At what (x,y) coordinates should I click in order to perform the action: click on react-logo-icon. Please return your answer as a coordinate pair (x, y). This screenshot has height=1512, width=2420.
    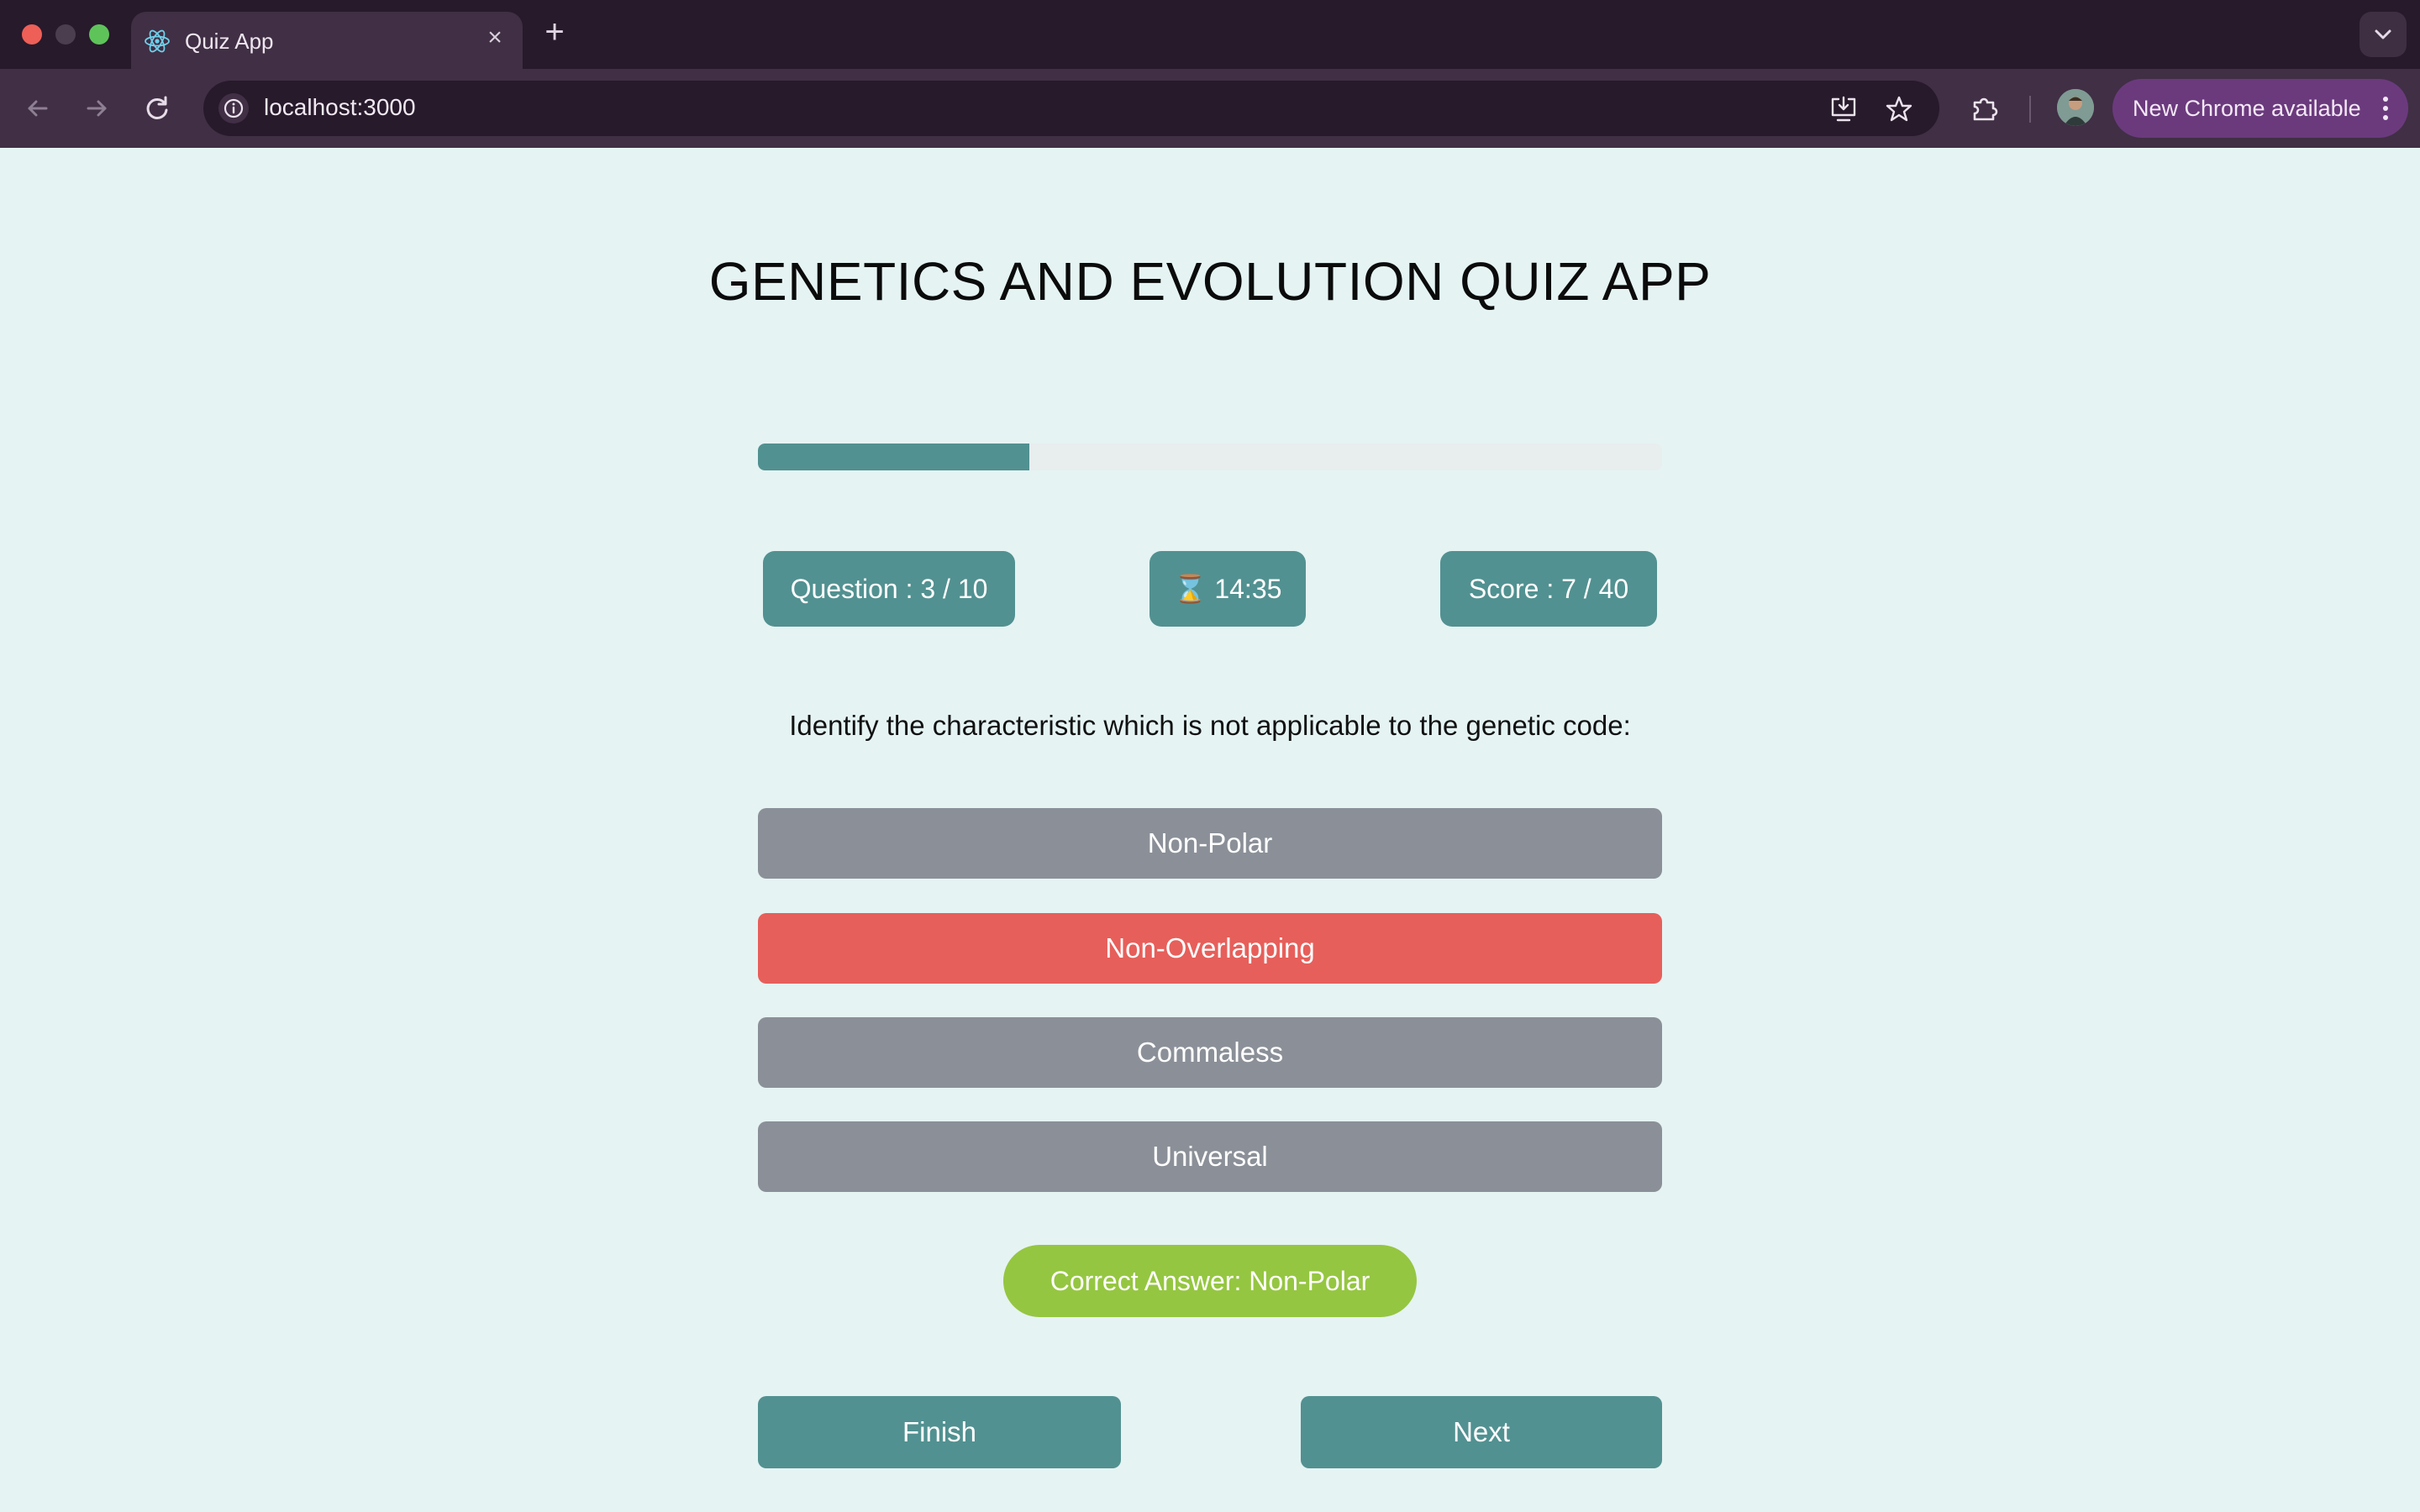
    Looking at the image, I should click on (157, 41).